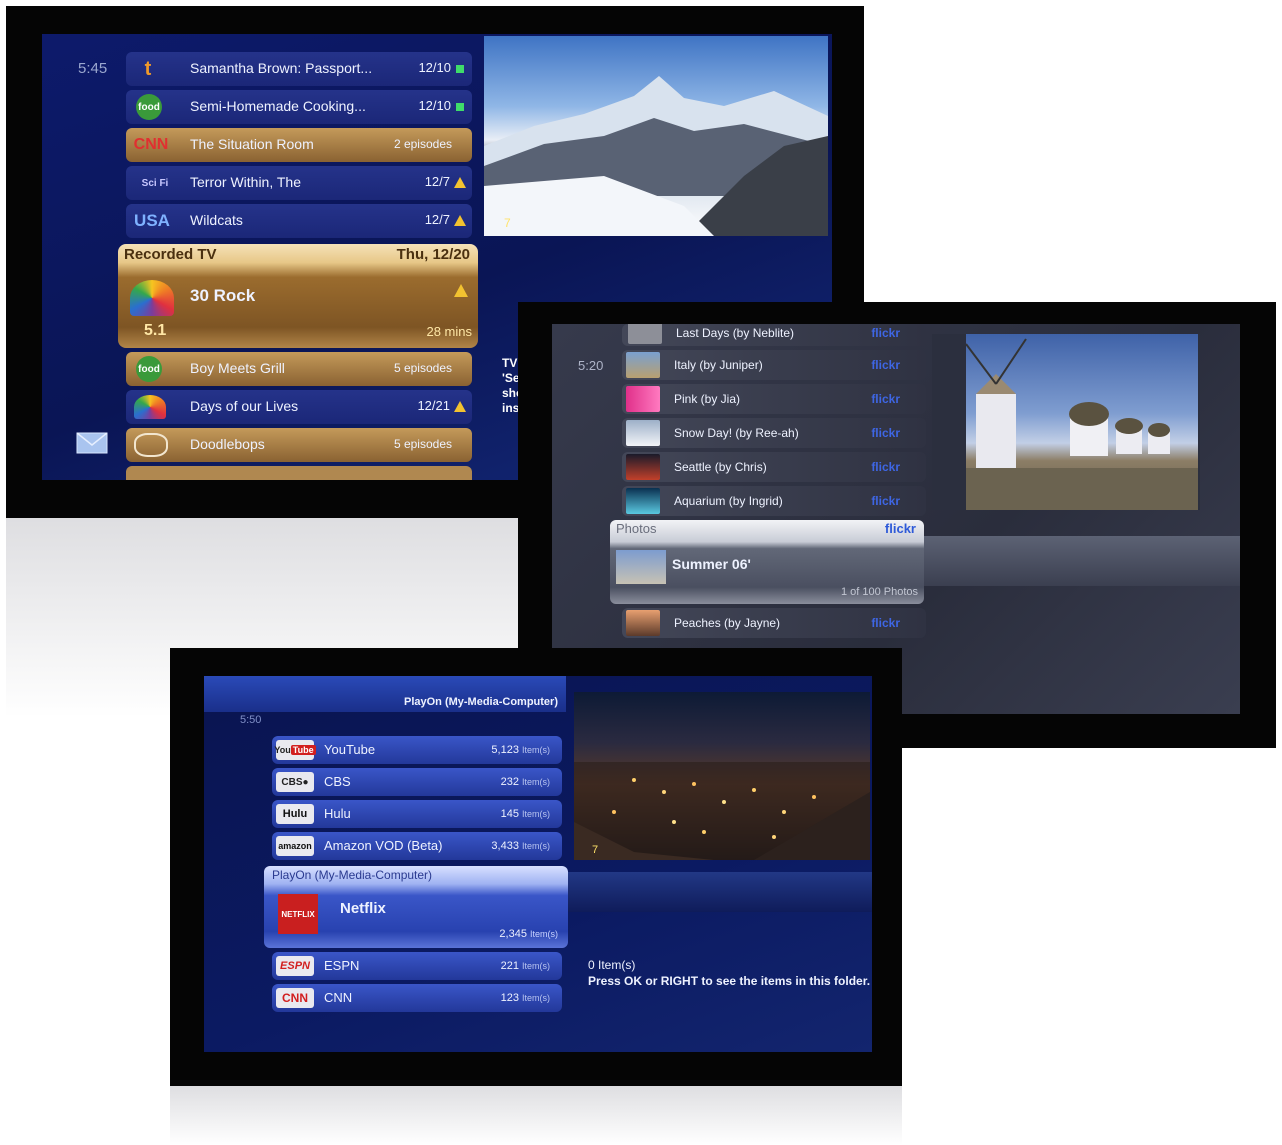 This screenshot has width=1282, height=1145. I want to click on tv3-row-1: CBS● CBS 232 Item(s), so click(417, 782).